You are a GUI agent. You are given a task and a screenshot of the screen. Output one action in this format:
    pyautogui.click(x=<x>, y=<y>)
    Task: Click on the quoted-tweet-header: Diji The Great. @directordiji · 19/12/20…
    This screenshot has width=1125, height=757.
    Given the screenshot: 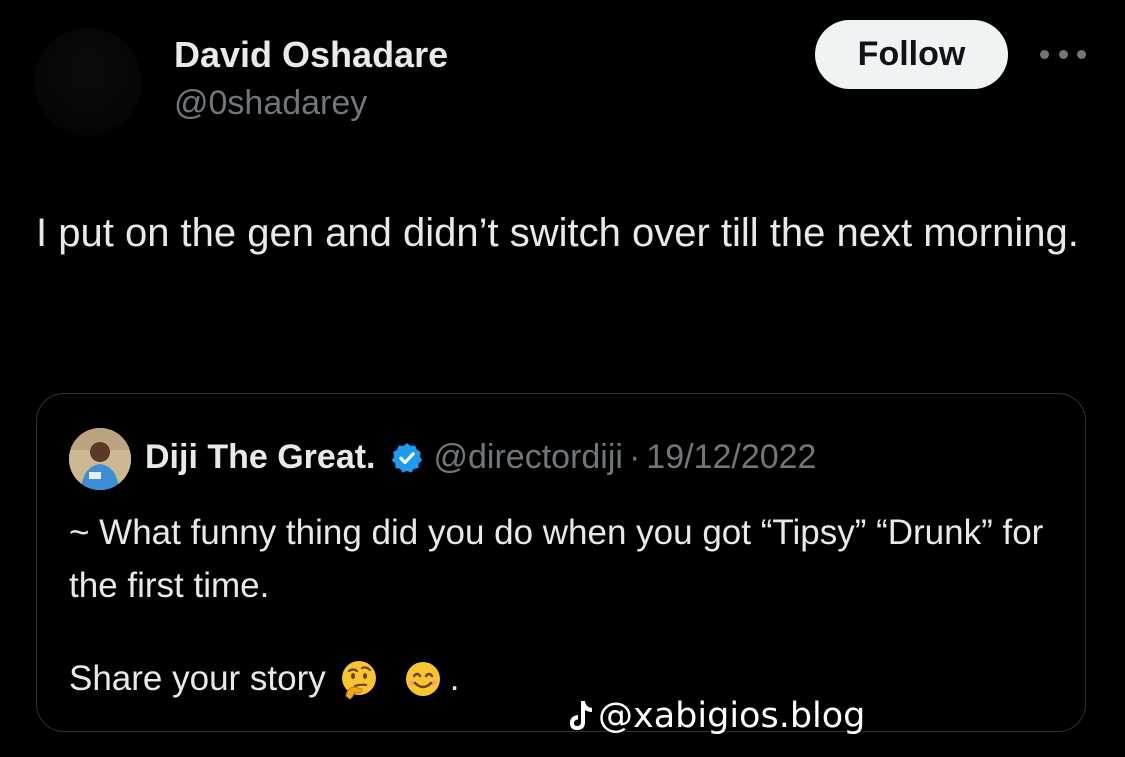 What is the action you would take?
    pyautogui.click(x=480, y=457)
    